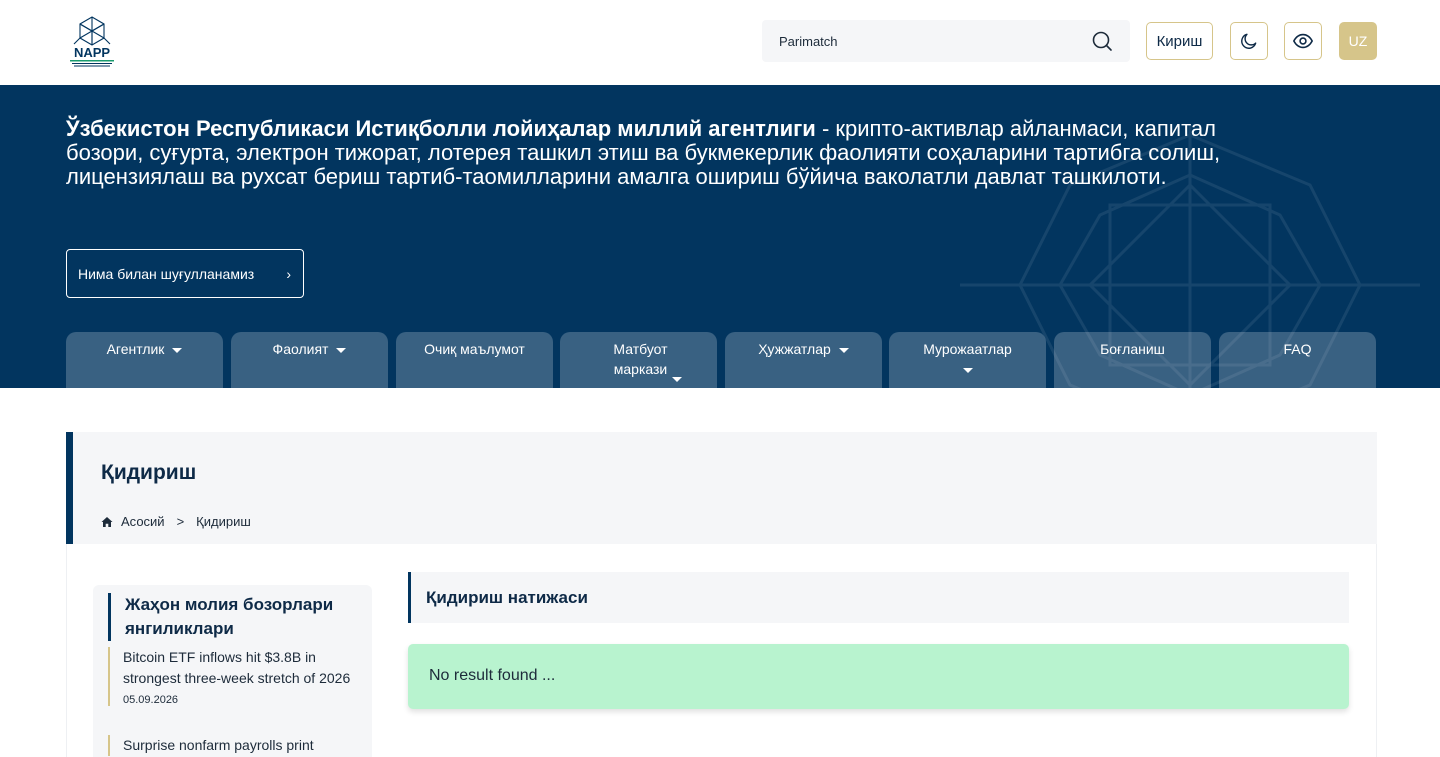 This screenshot has width=1440, height=757. Describe the element at coordinates (223, 521) in the screenshot. I see `breadcrumb-current: Қидириш` at that location.